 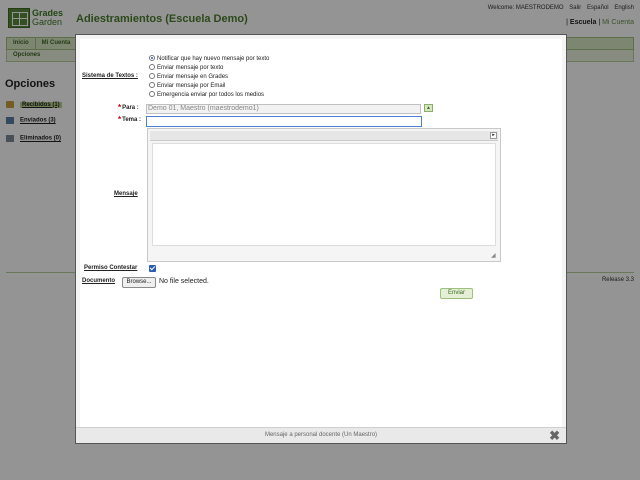 I want to click on send-button: Enviar, so click(x=456, y=293).